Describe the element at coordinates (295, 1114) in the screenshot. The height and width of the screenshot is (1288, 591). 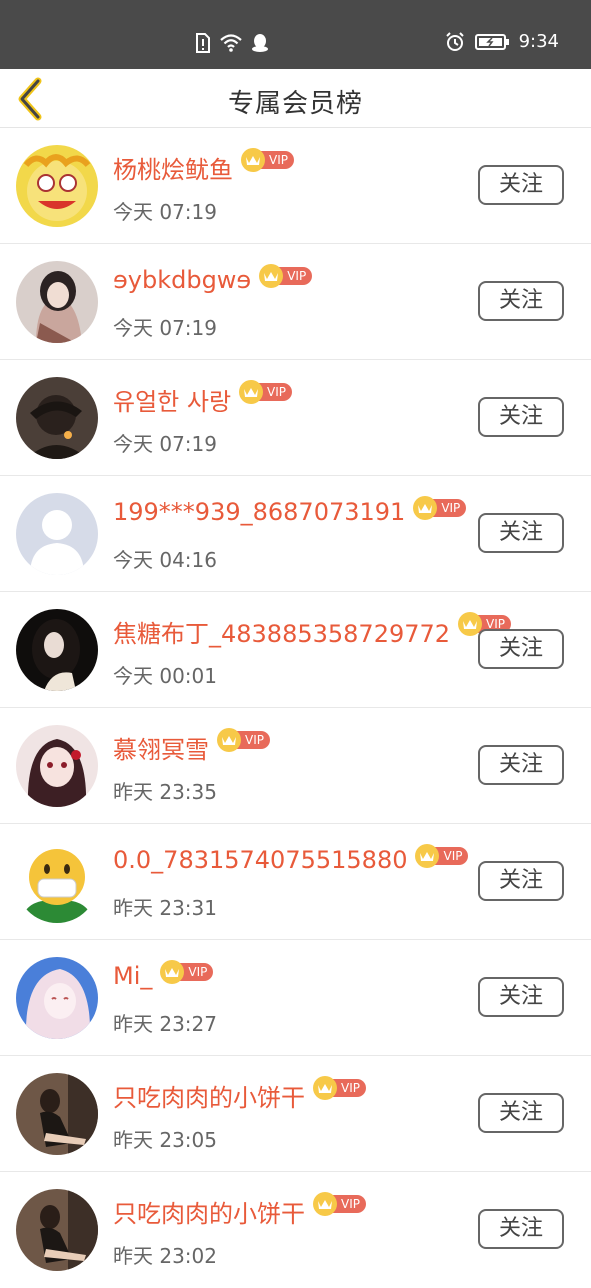
I see `member-row: 只吃肉肉的小饼干 VIP 昨天 23:05 关注` at that location.